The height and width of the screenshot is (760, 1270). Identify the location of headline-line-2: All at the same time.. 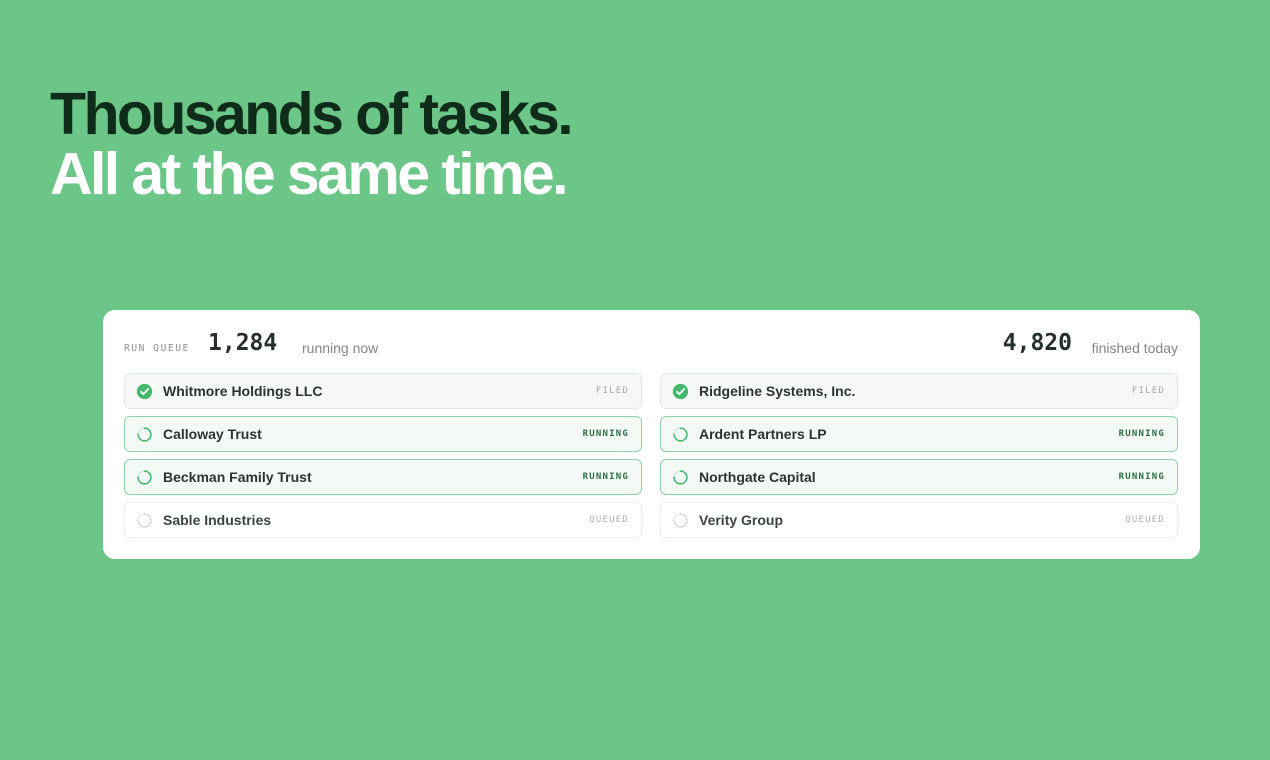
(309, 174).